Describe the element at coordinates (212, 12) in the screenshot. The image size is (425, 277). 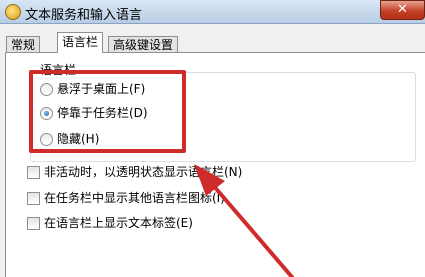
I see `title-bar: 文本服务和输入语言 ✕` at that location.